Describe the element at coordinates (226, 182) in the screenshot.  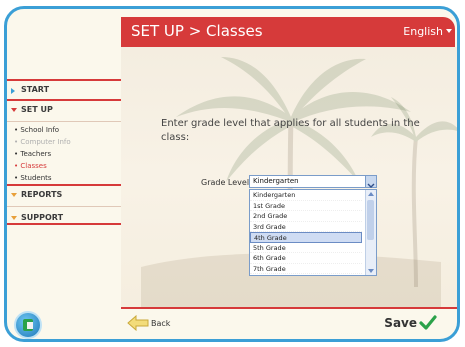
I see `grade-level-label: Grade Level:` at that location.